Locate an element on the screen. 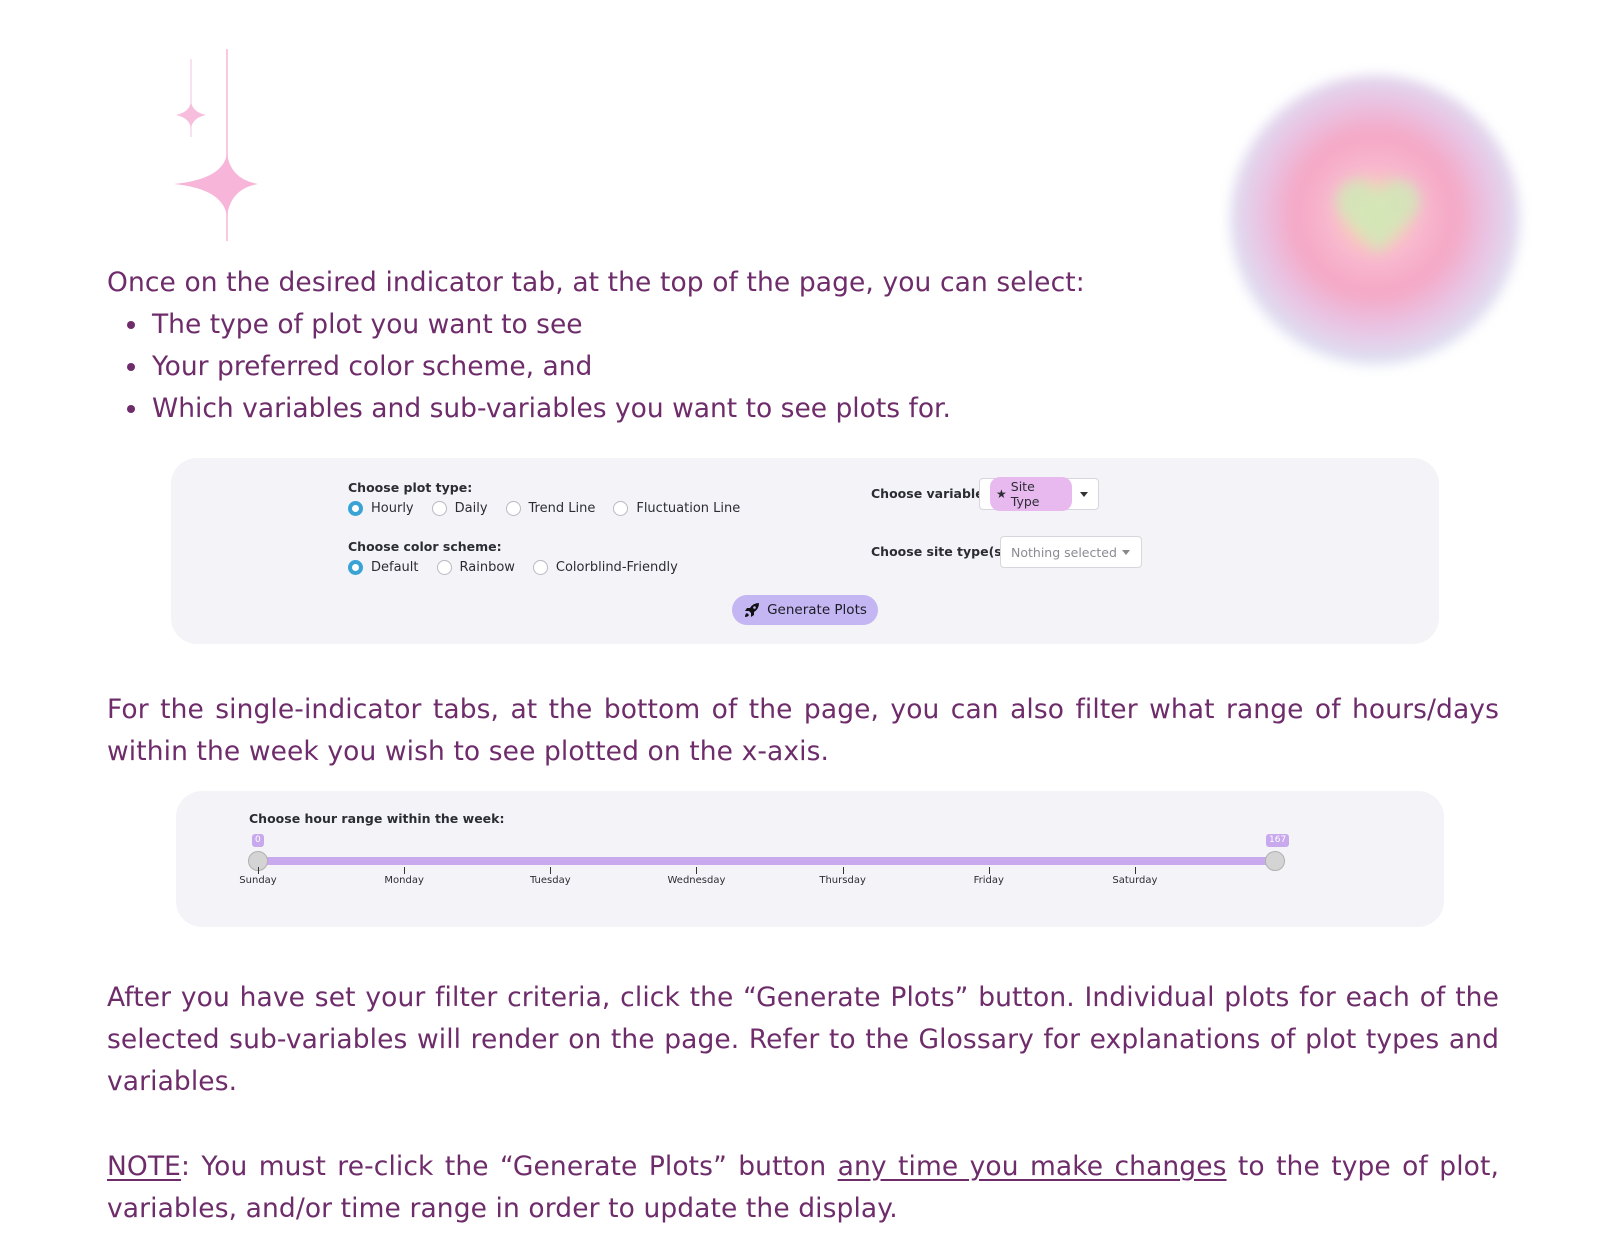 The width and height of the screenshot is (1600, 1235). hour-range-label: Choose hour range within the week: is located at coordinates (377, 818).